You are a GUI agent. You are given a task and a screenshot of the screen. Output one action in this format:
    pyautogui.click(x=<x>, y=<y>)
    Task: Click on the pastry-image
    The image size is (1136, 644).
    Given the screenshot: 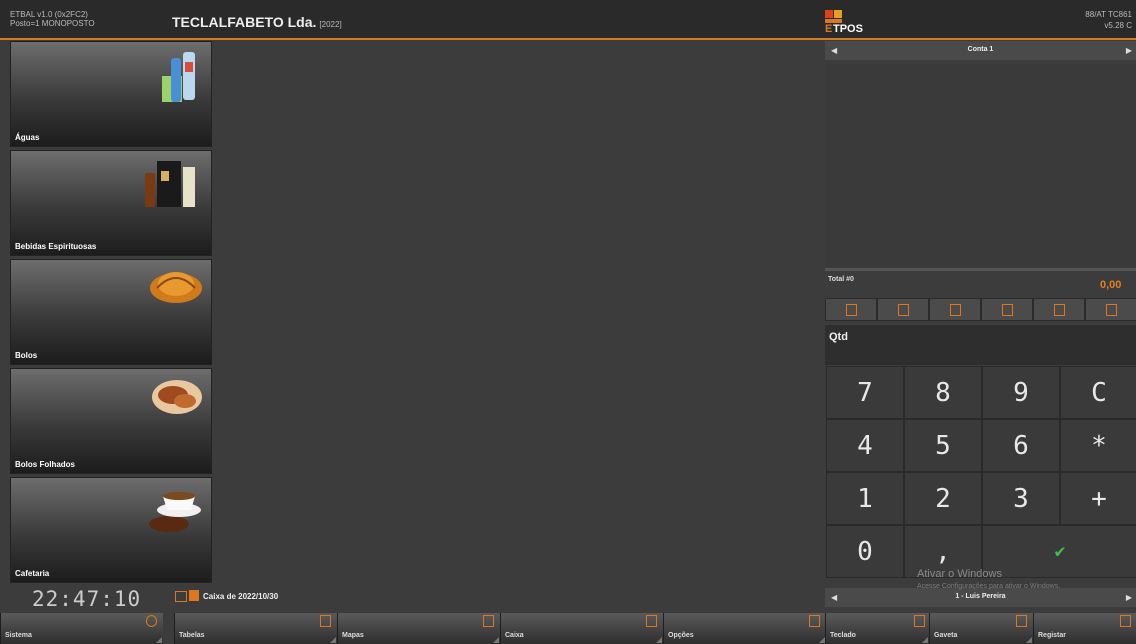 What is the action you would take?
    pyautogui.click(x=177, y=397)
    